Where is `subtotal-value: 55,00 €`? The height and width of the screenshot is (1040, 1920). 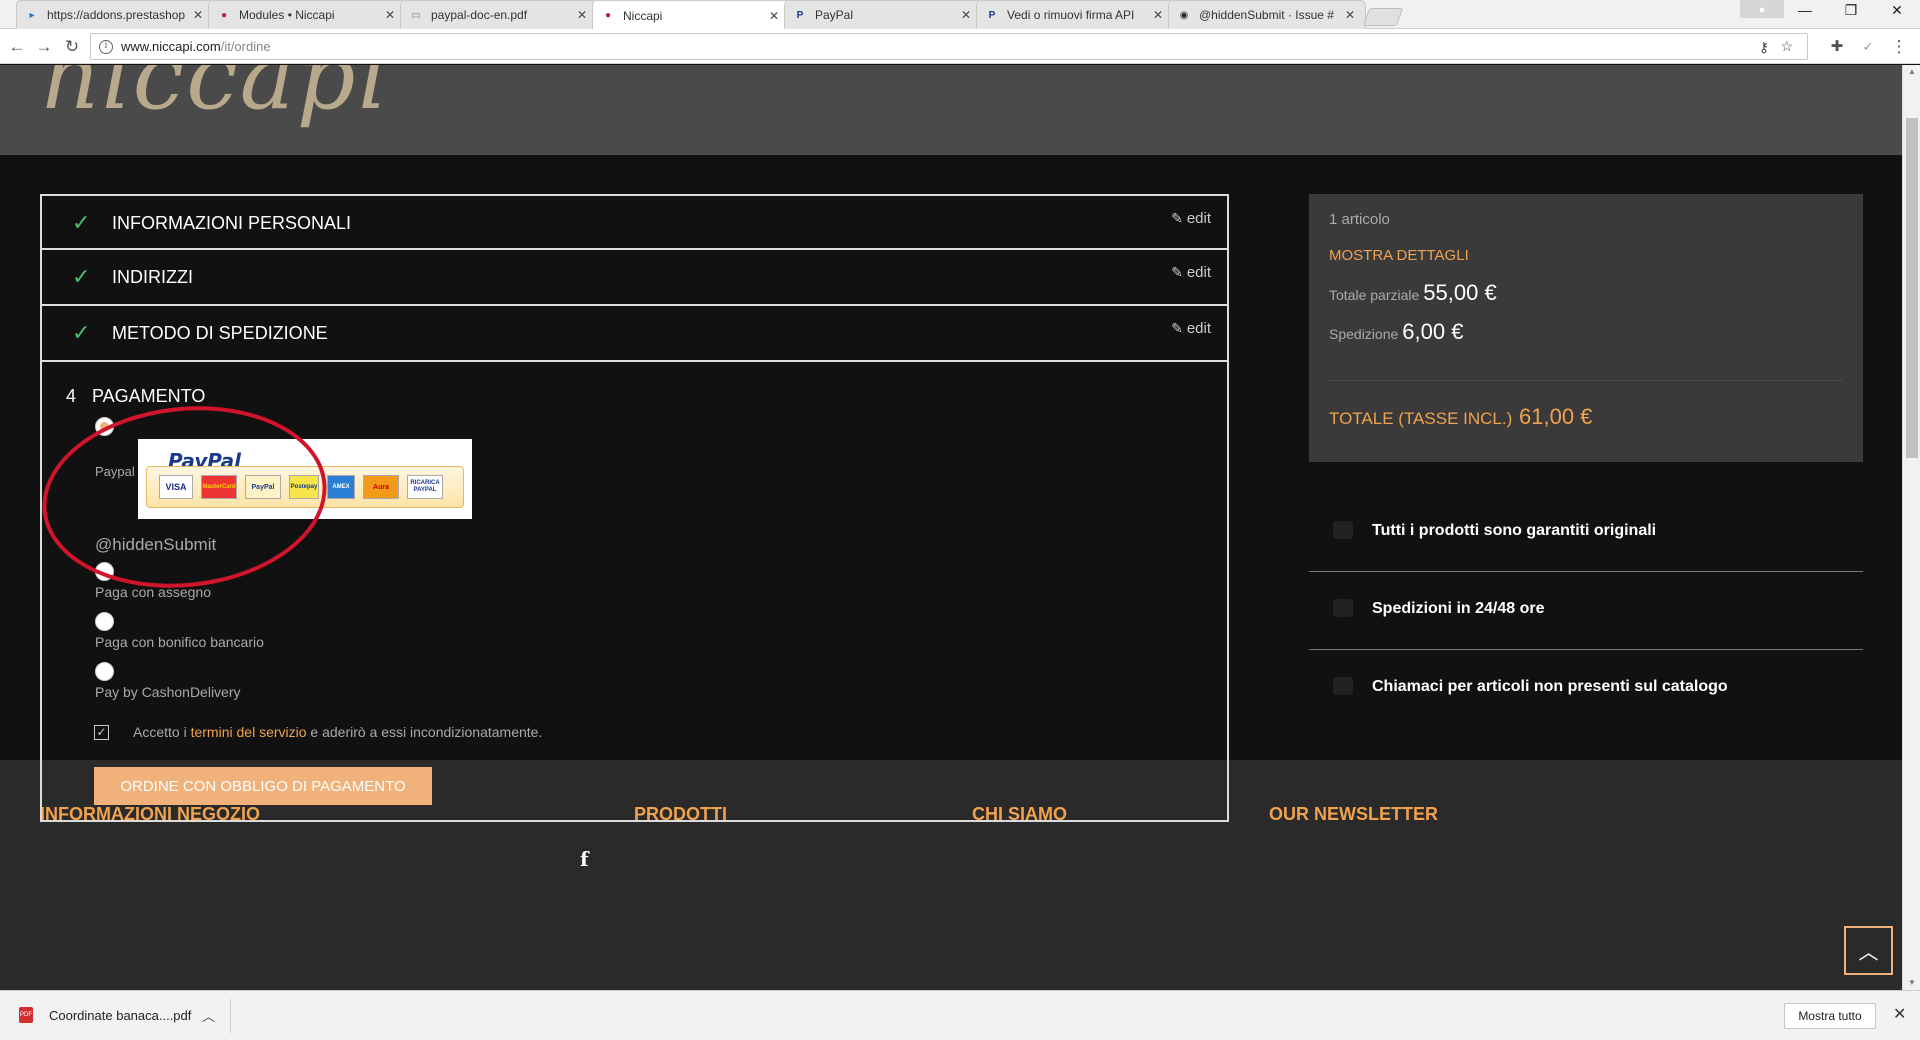
subtotal-value: 55,00 € is located at coordinates (1460, 292).